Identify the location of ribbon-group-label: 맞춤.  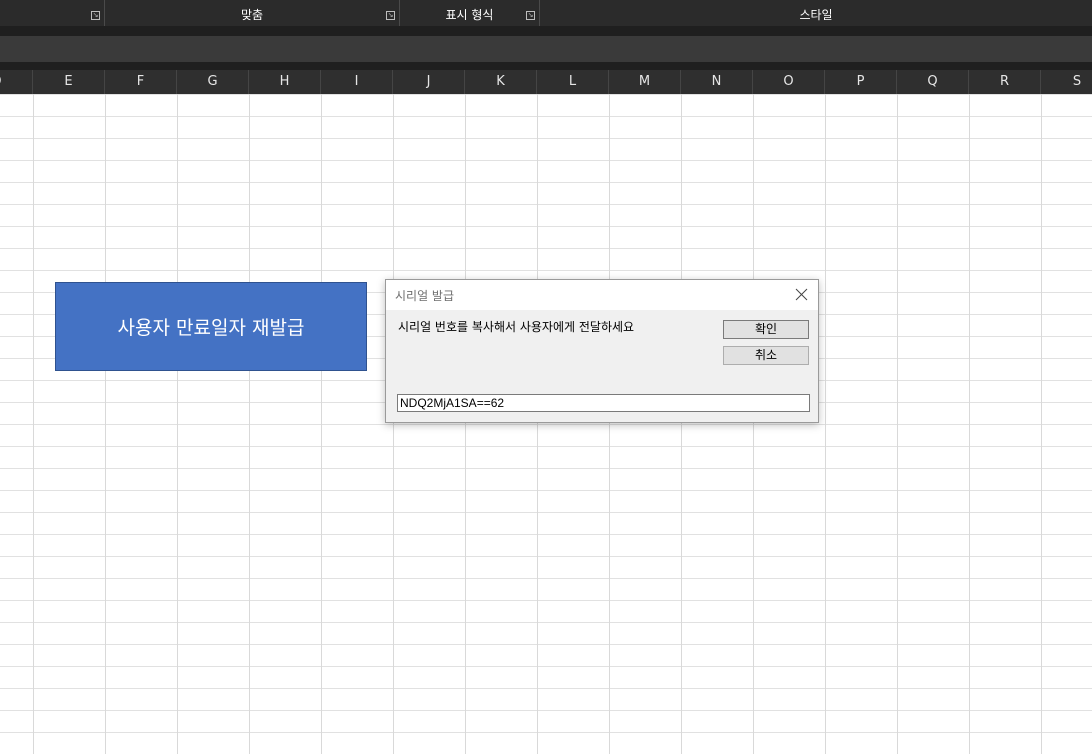
(252, 15).